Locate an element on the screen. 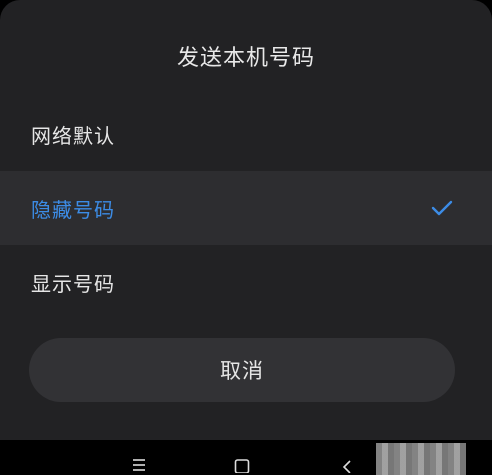 This screenshot has height=475, width=492. home-square-icon is located at coordinates (242, 466).